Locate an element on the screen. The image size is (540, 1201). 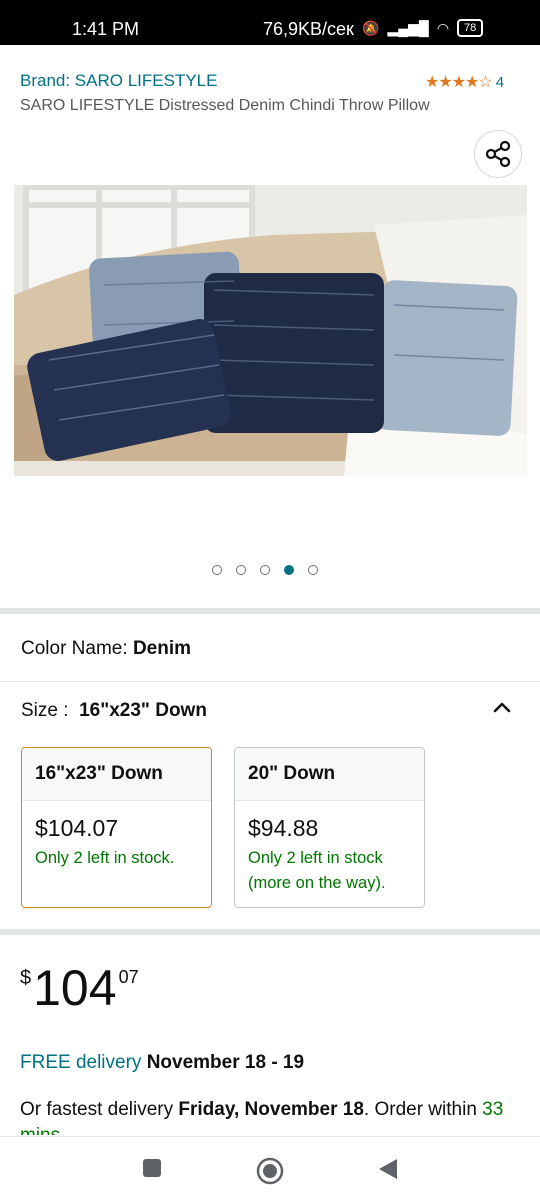
size-value: 16"x23" Down is located at coordinates (143, 710).